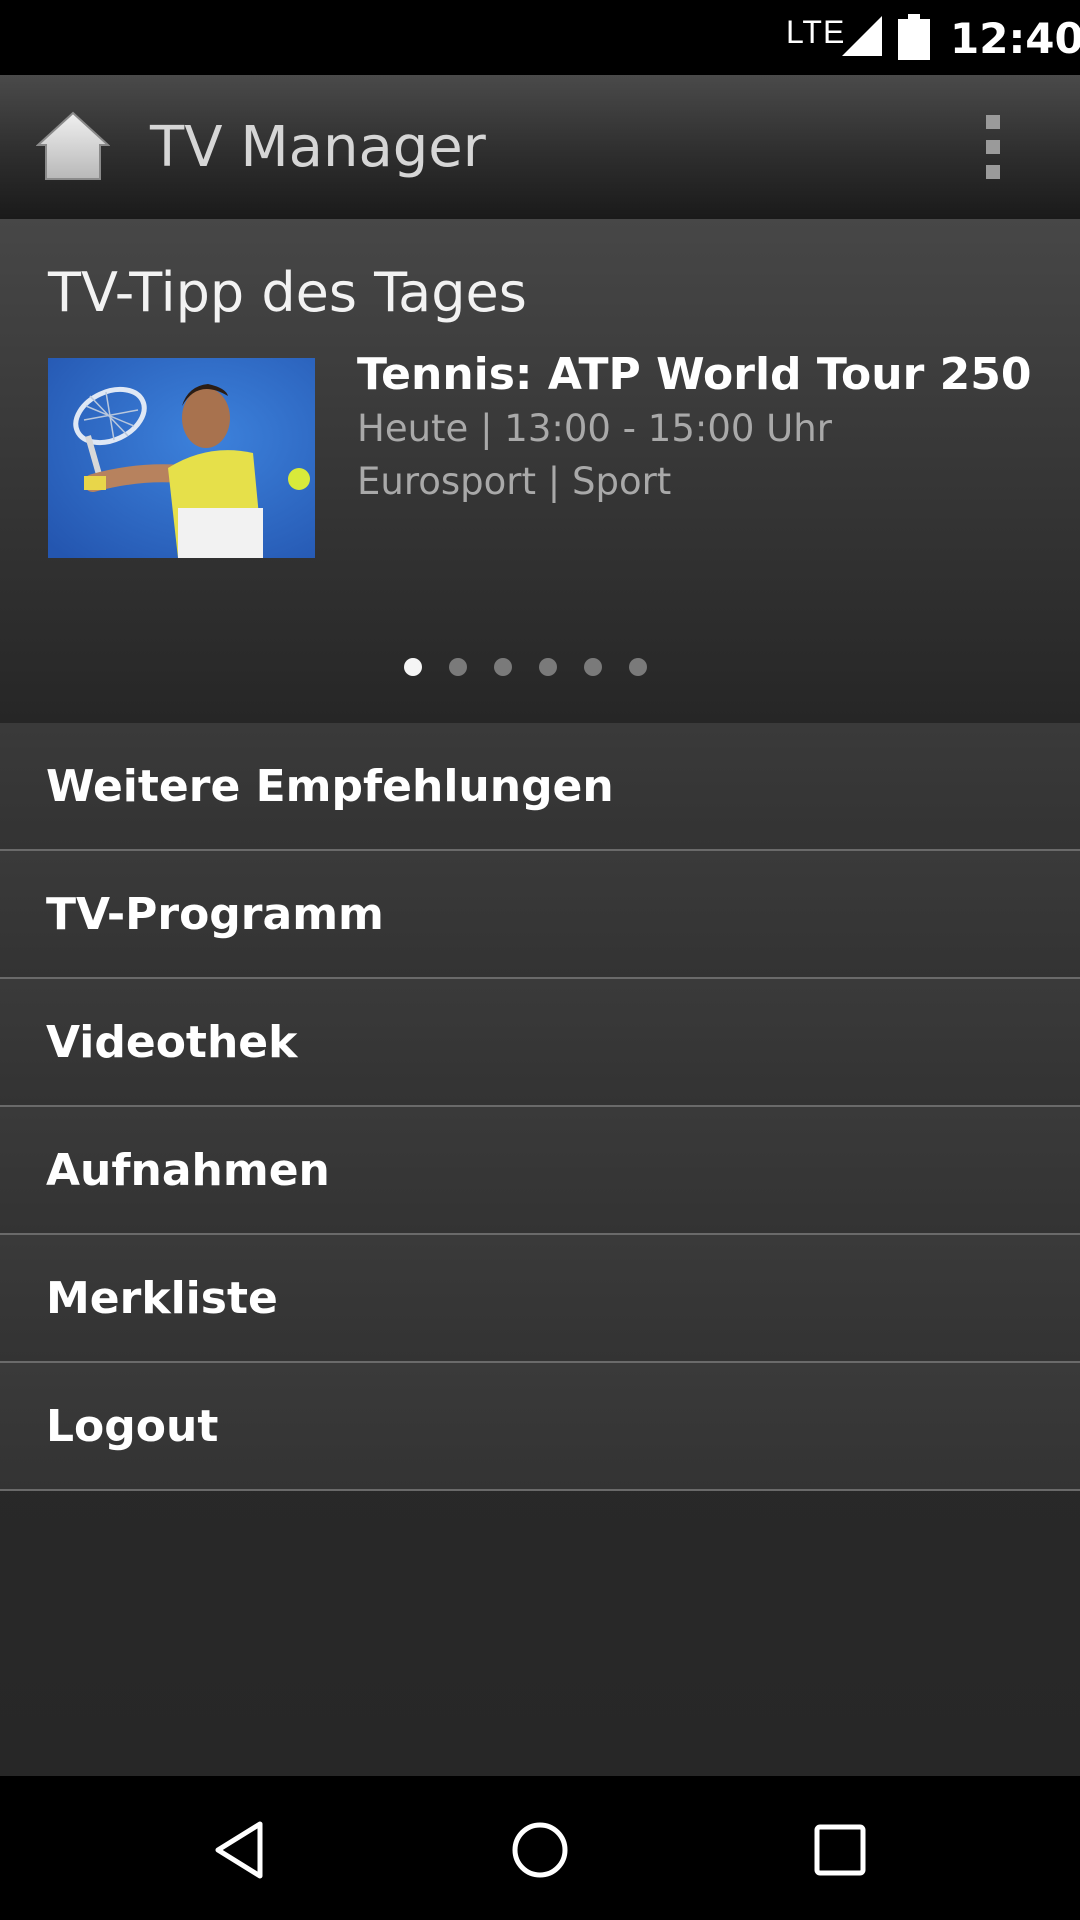 The height and width of the screenshot is (1920, 1080). I want to click on menu-item-aufnahmen: Aufnahmen, so click(540, 1171).